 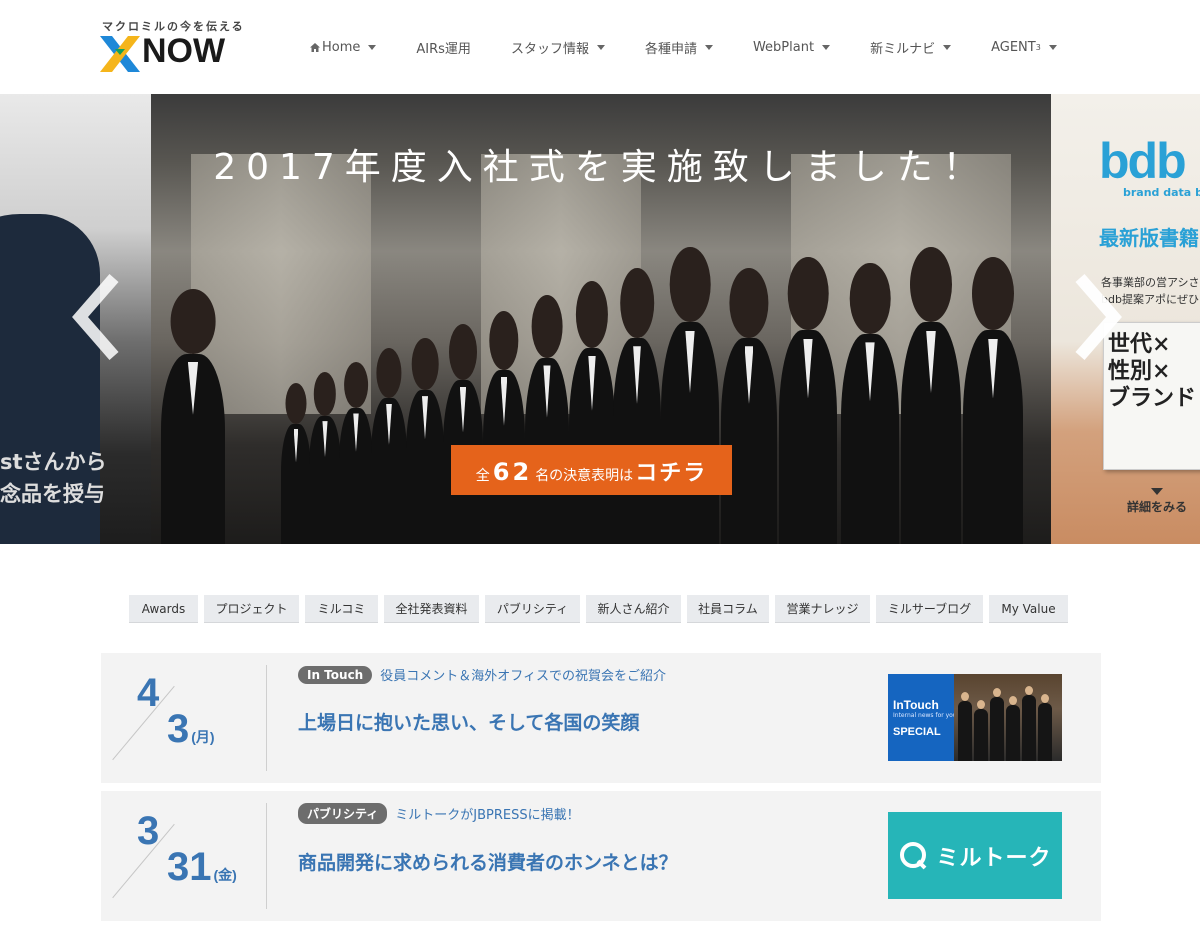 I want to click on category-project: プロジェクト, so click(x=251, y=609).